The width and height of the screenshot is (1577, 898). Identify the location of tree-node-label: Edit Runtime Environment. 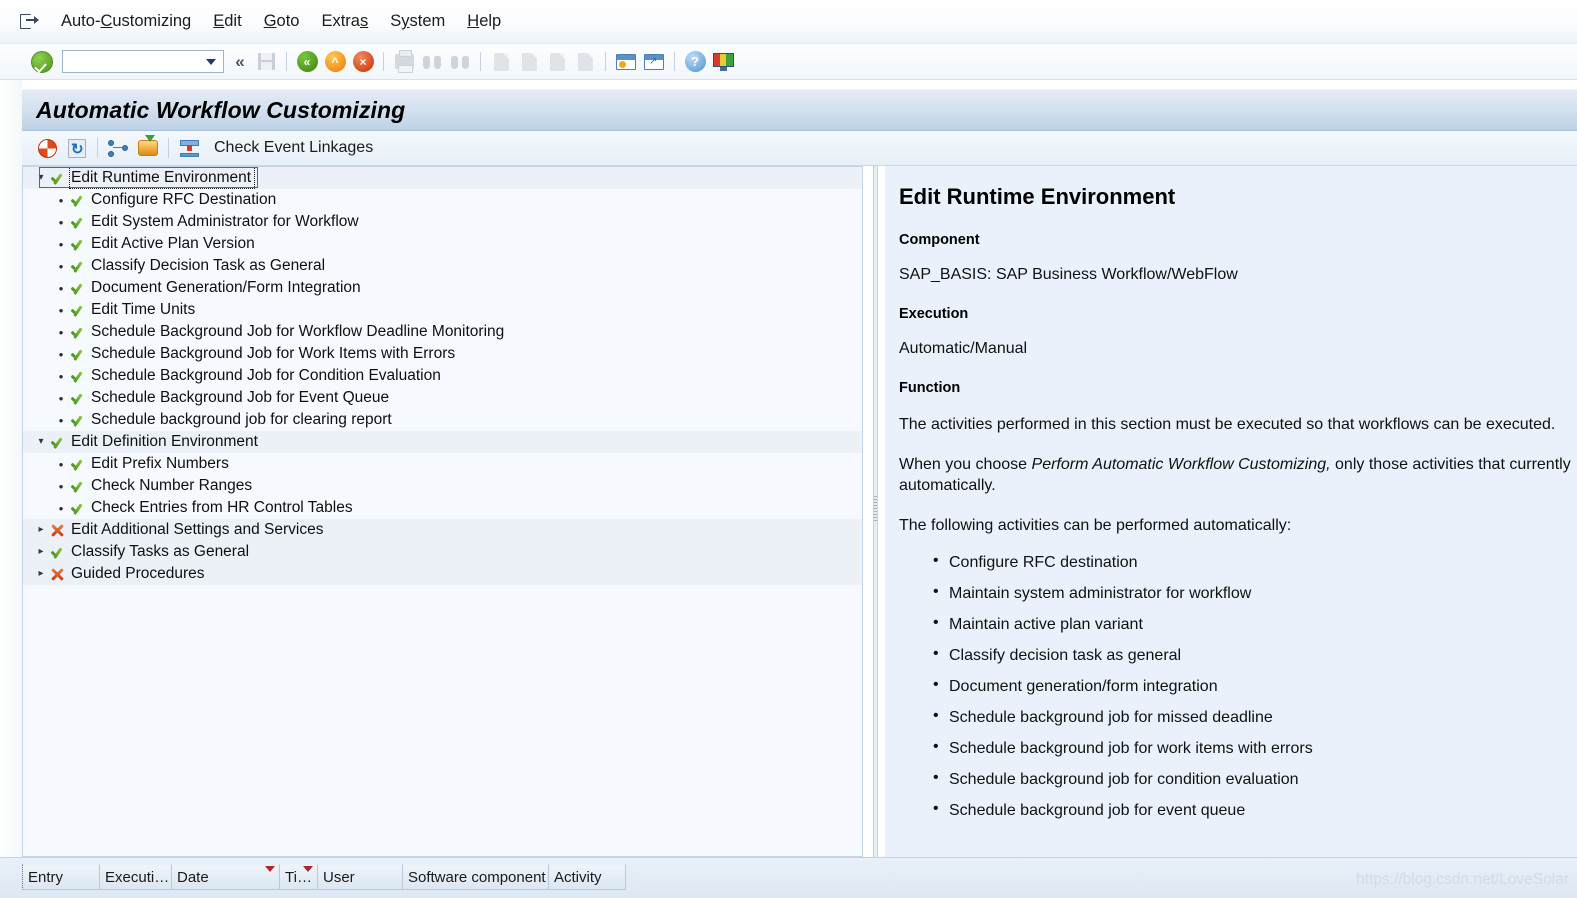
(162, 178).